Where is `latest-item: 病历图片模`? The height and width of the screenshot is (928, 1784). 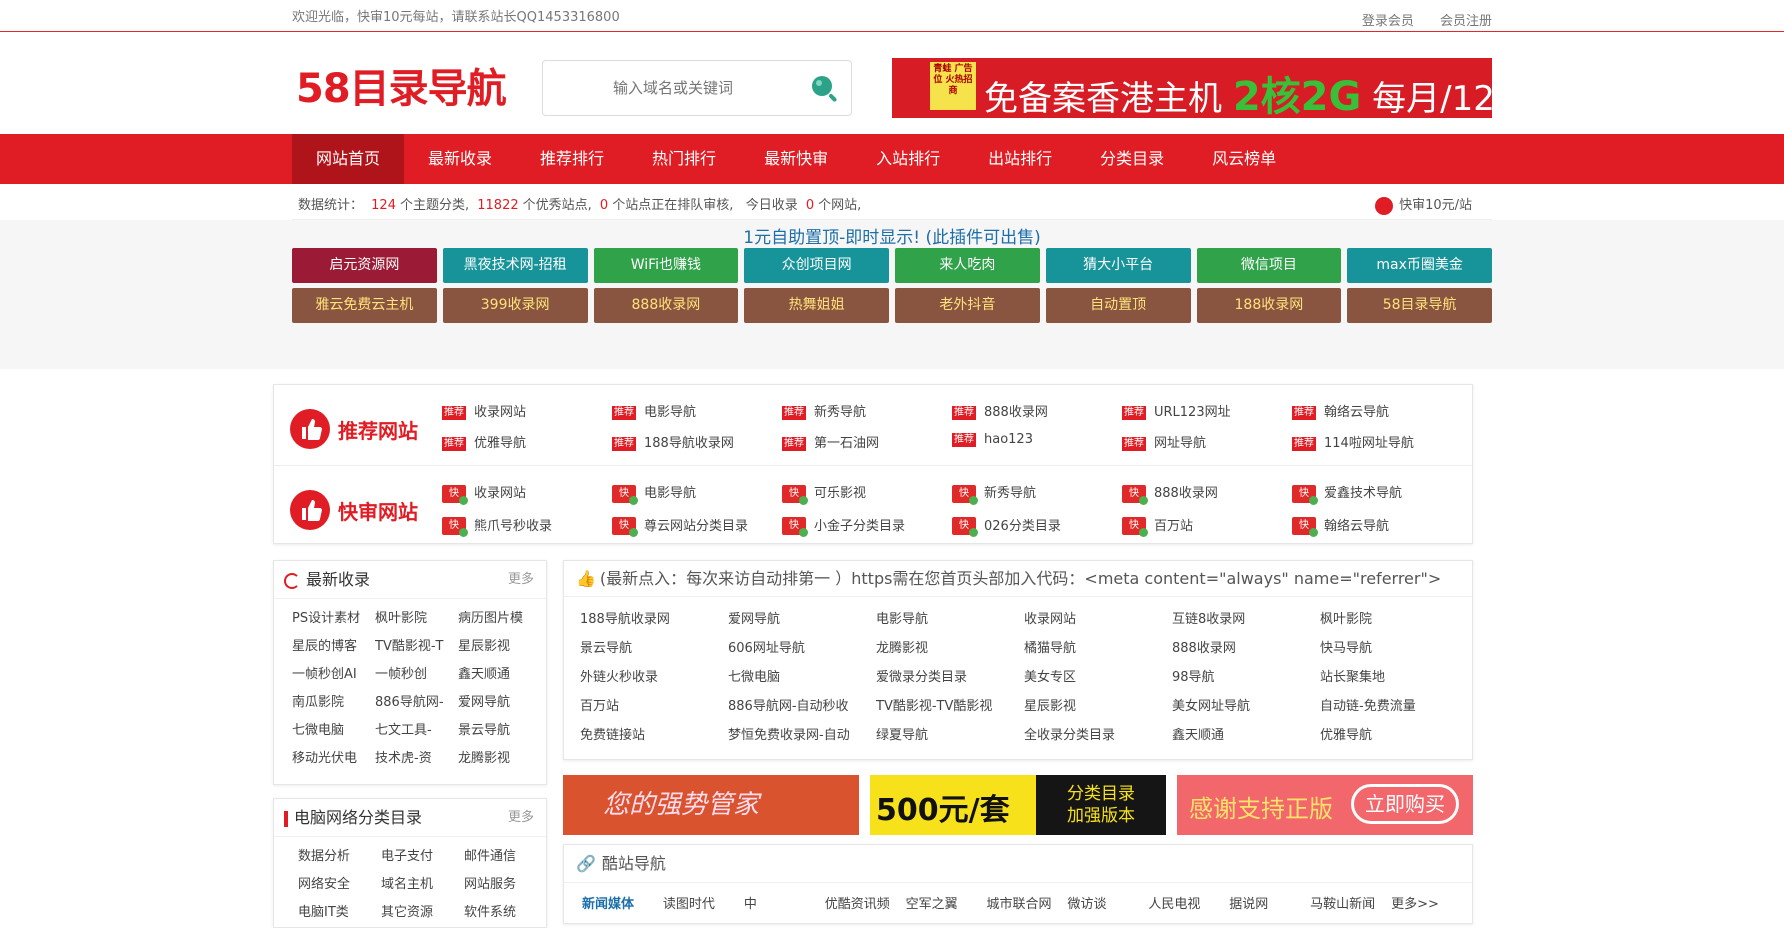
latest-item: 病历图片模 is located at coordinates (499, 619).